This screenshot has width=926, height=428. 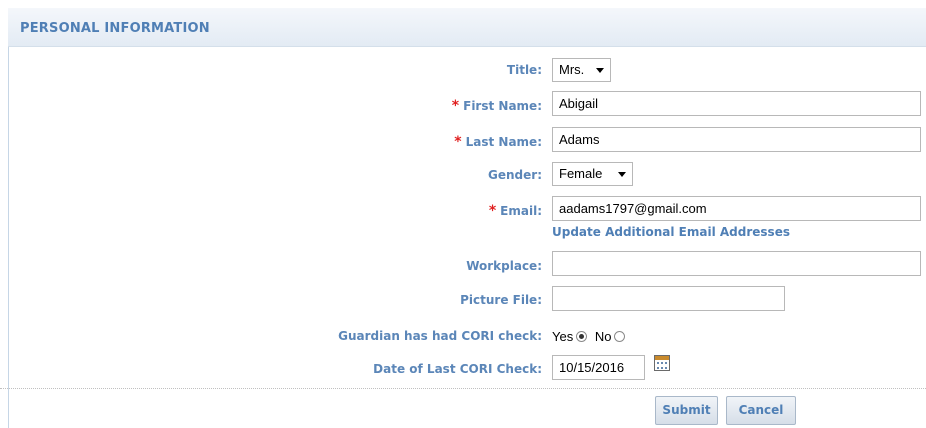 What do you see at coordinates (467, 27) in the screenshot?
I see `section-header: PERSONAL INFORMATION` at bounding box center [467, 27].